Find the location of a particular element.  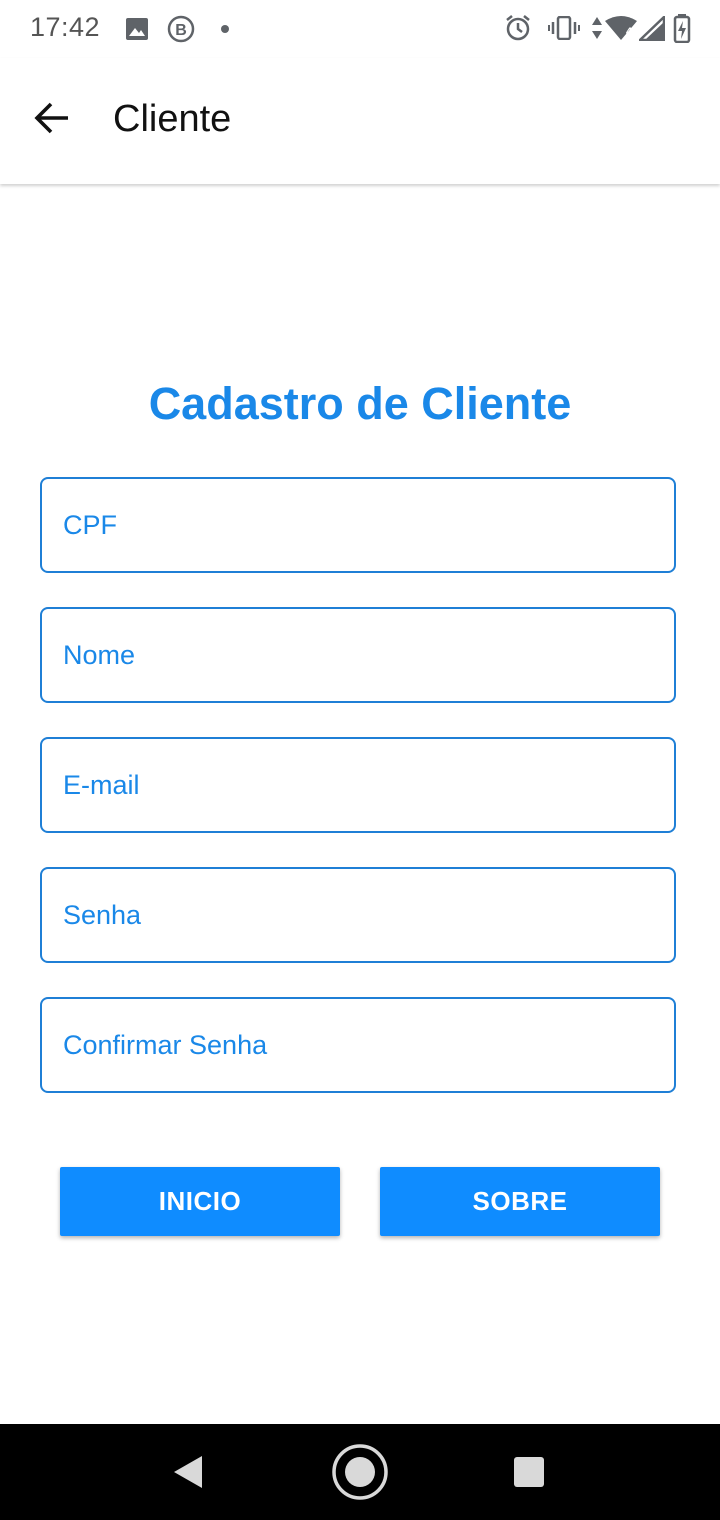

wifi-badge: 4 is located at coordinates (629, 32).